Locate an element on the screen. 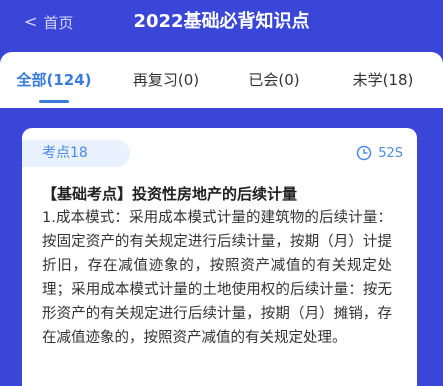 This screenshot has width=443, height=386. knowledge-point-title: 【基础考点】投资性房地产的后续计量 is located at coordinates (170, 194).